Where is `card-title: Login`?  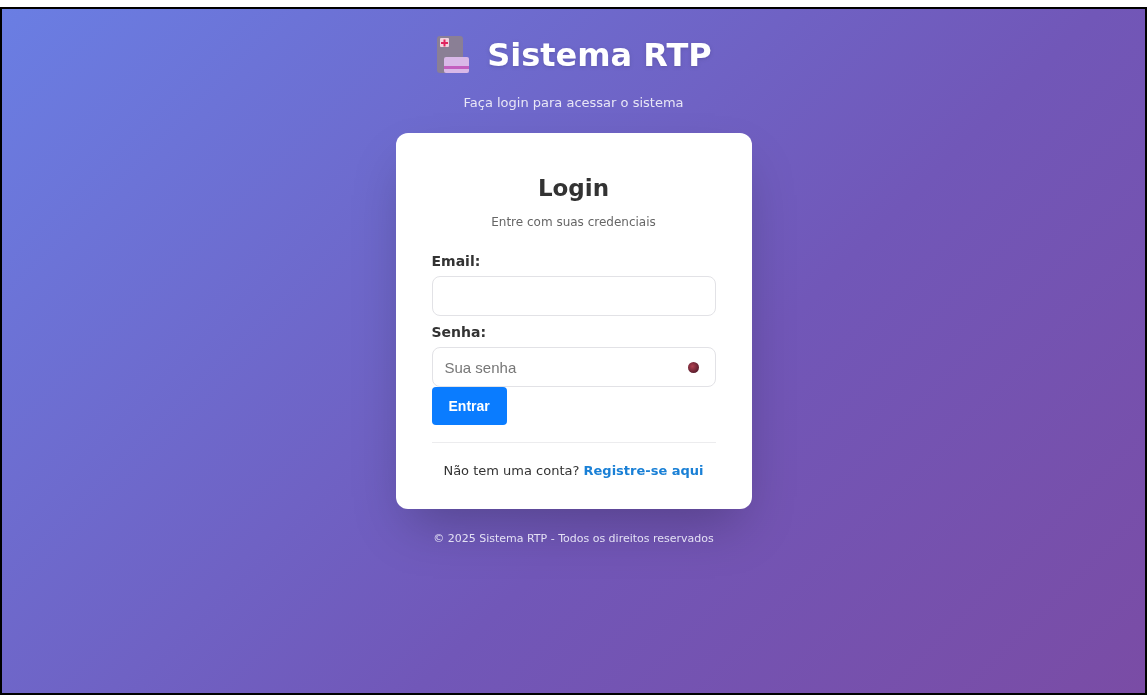 card-title: Login is located at coordinates (573, 188).